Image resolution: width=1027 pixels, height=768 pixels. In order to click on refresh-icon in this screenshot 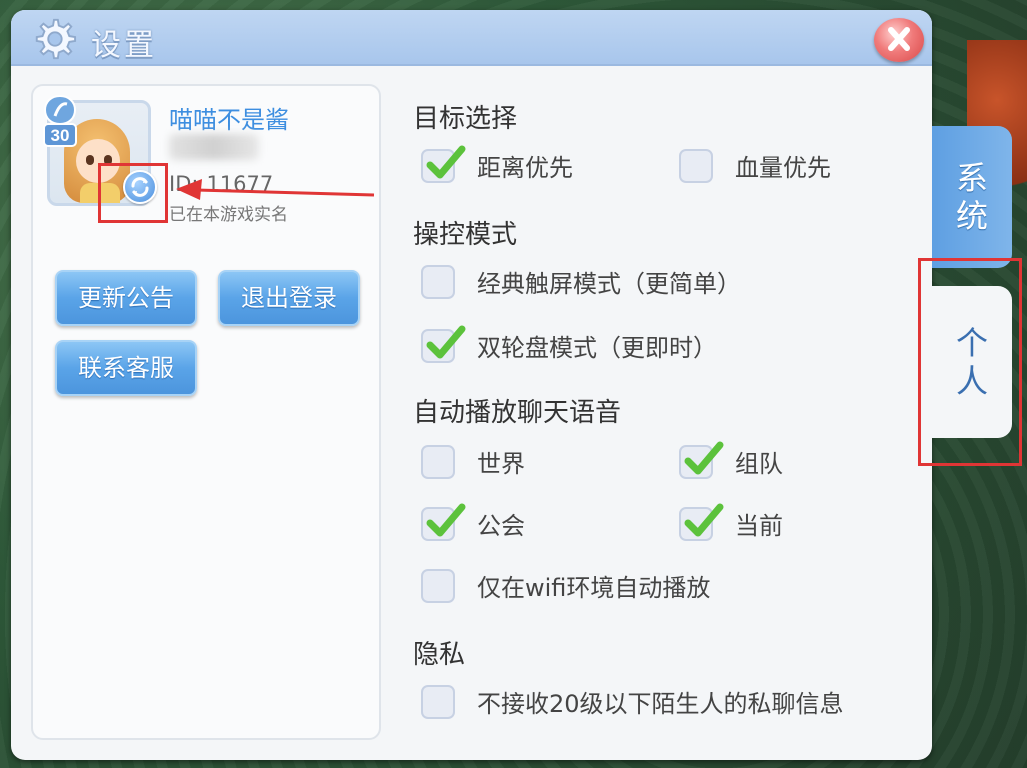, I will do `click(140, 187)`.